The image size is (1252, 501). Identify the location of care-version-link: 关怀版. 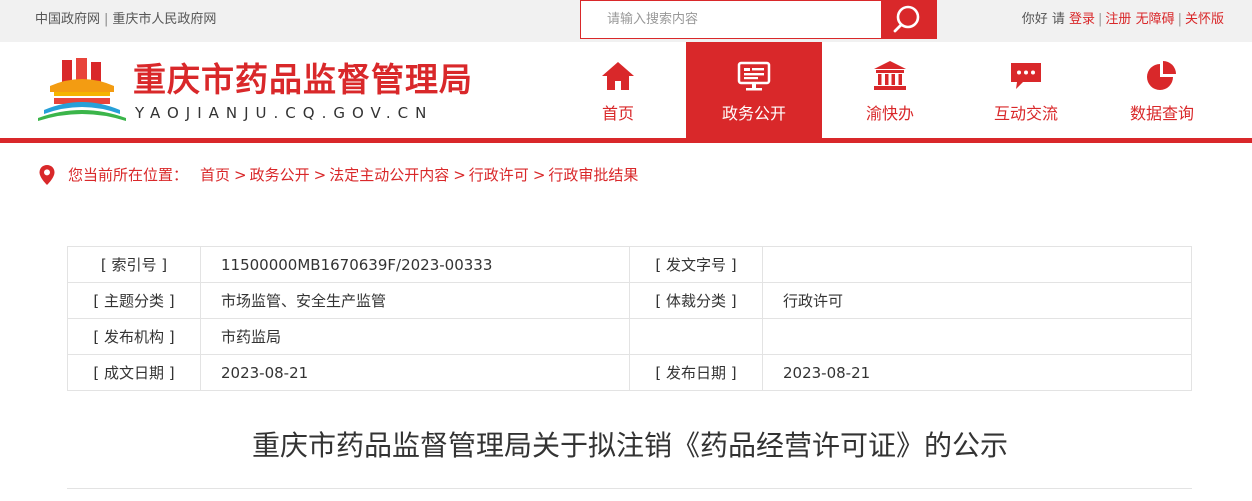
(1204, 19).